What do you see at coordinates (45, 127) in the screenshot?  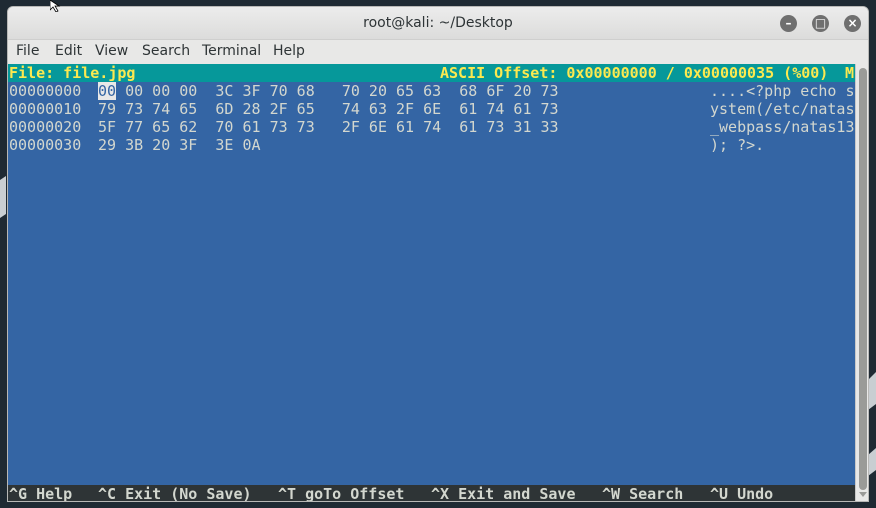 I see `row-address: 00000020` at bounding box center [45, 127].